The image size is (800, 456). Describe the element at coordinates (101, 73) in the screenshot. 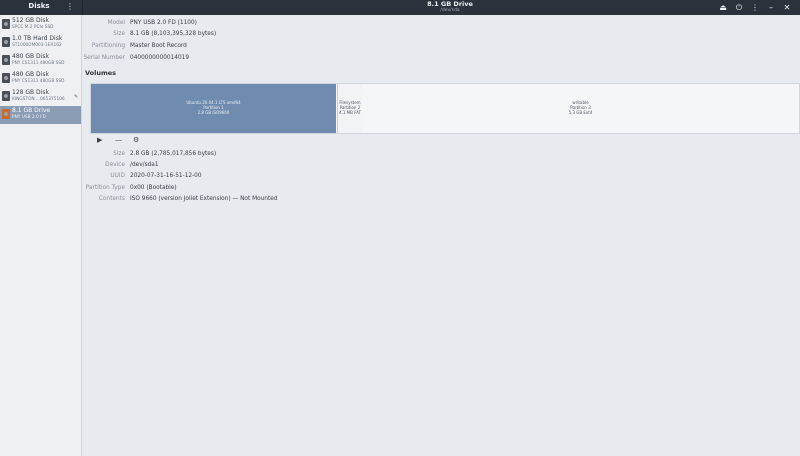

I see `volumes-heading: Volumes` at that location.